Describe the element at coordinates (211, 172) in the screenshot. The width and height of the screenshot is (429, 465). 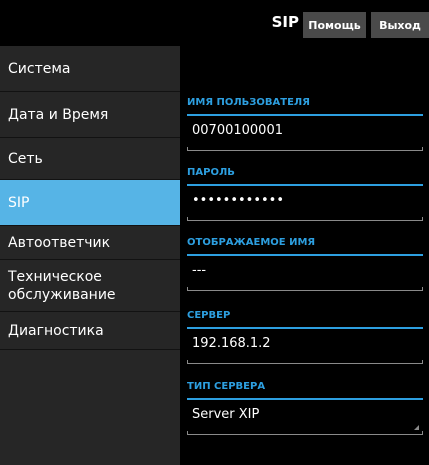
I see `password-label: ПАРОЛЬ` at that location.